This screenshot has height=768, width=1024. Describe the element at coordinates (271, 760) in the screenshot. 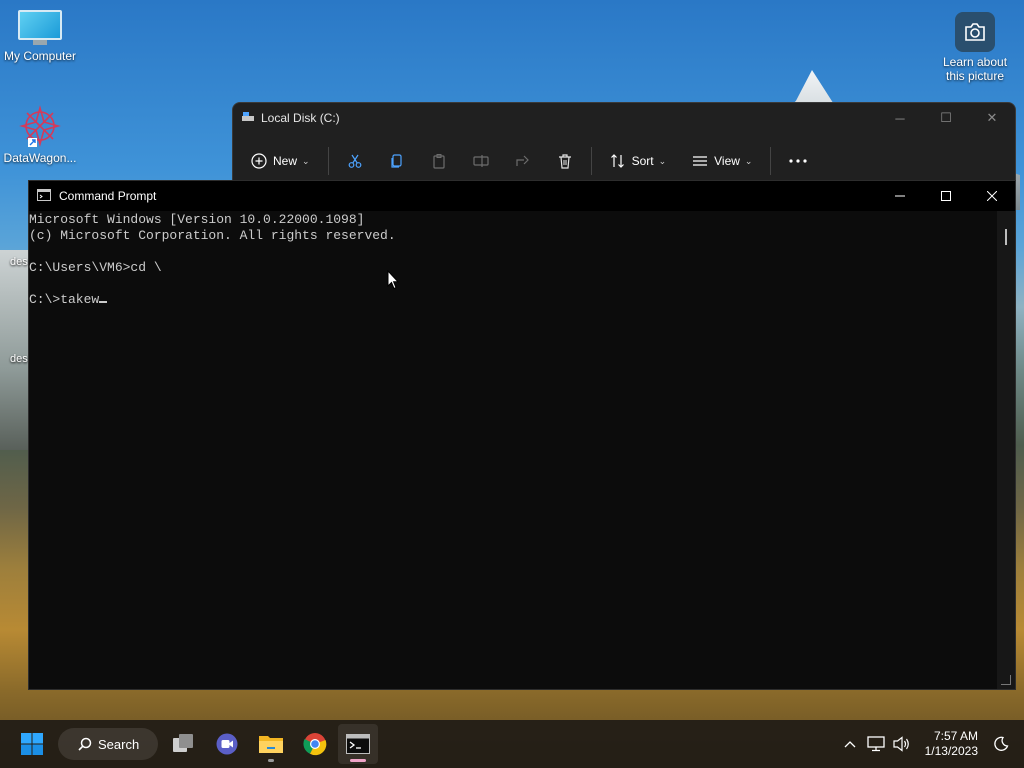

I see `running-indicator` at that location.